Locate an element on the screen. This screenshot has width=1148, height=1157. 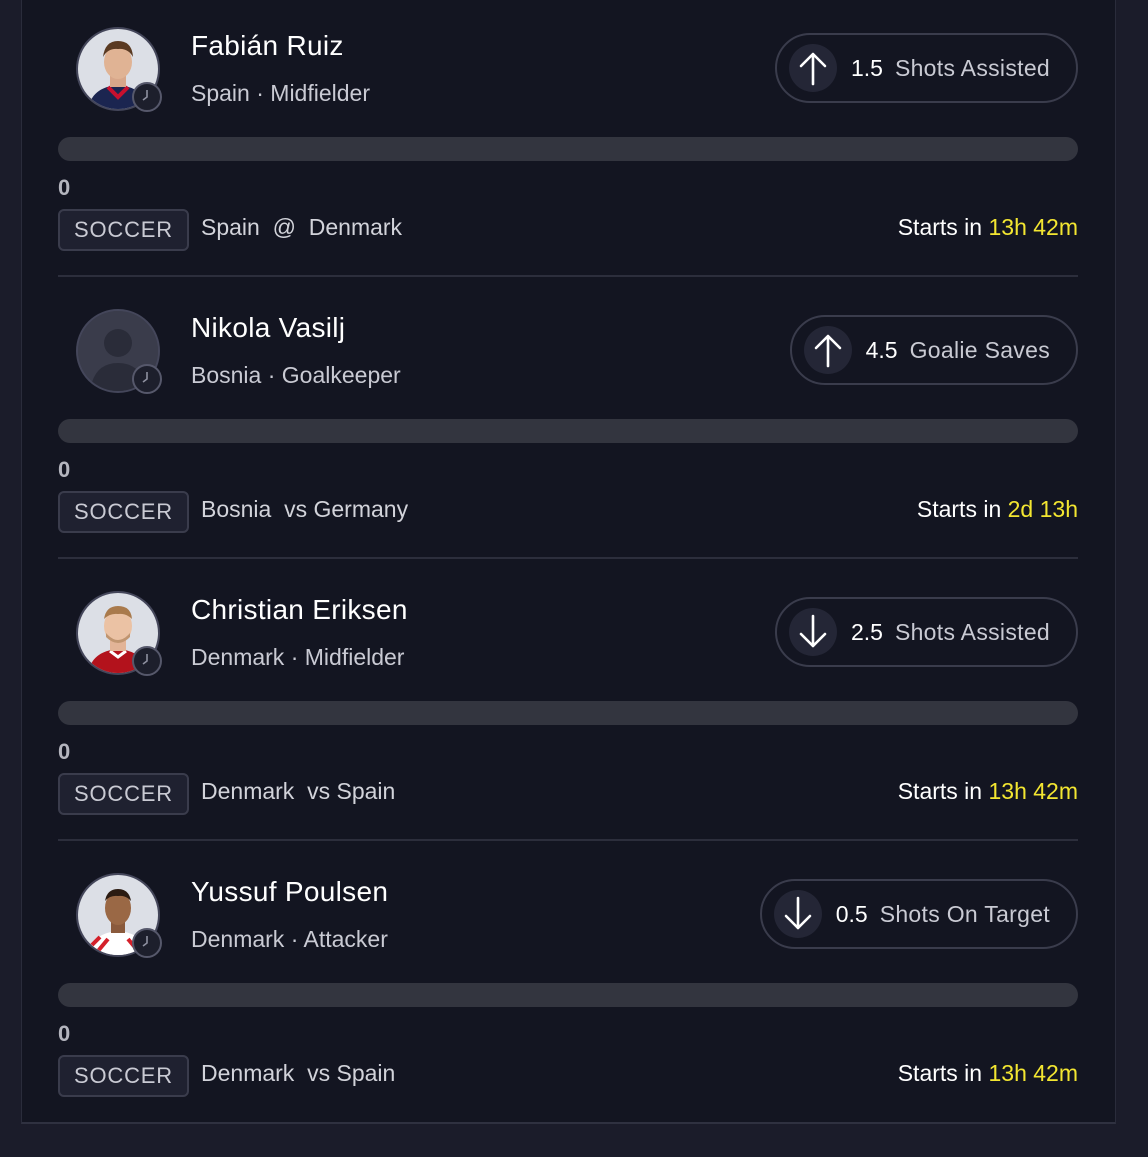
player-meta: Denmark · Midfielder is located at coordinates (297, 657).